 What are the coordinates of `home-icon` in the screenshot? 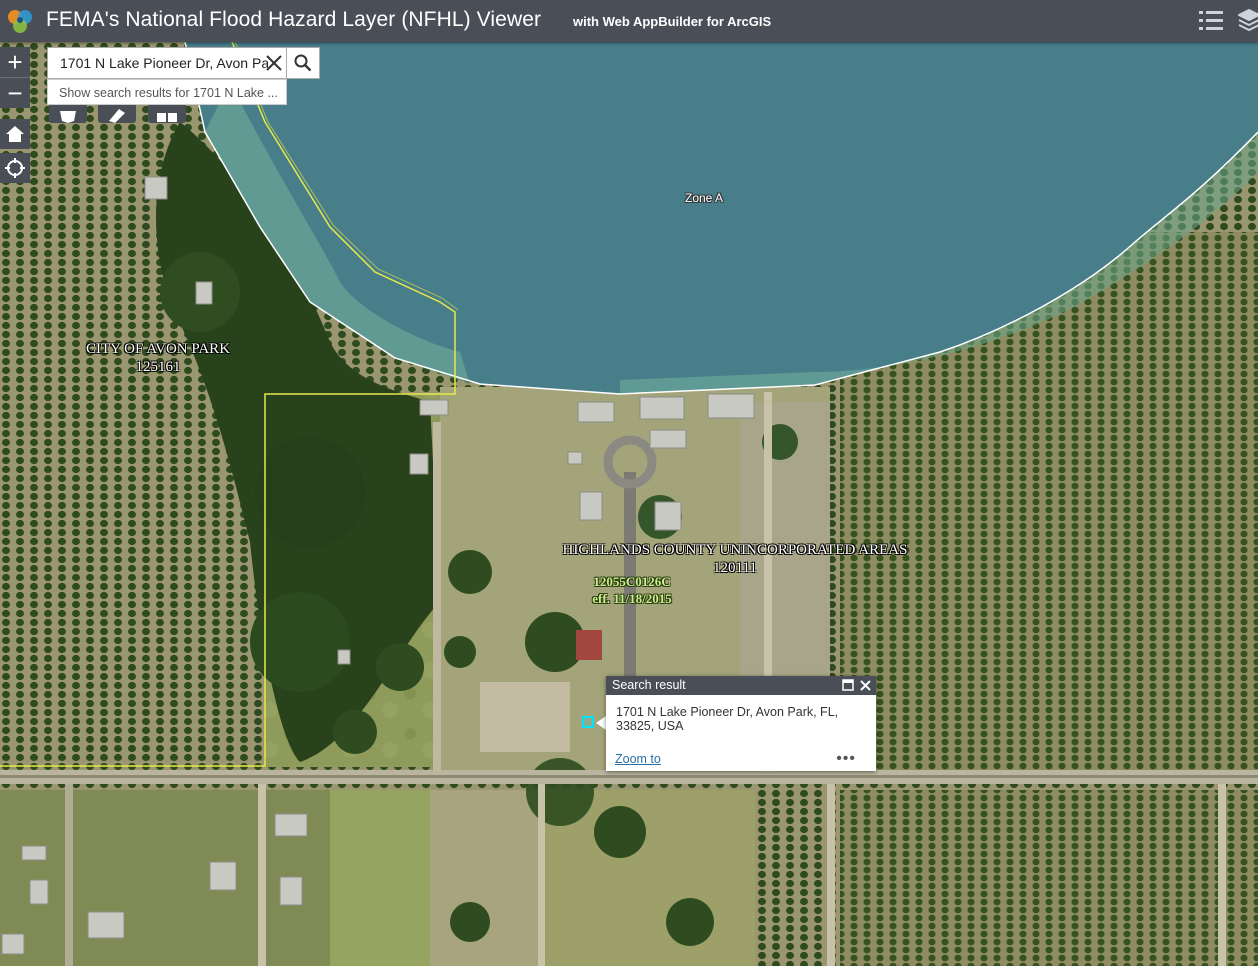 It's located at (15, 134).